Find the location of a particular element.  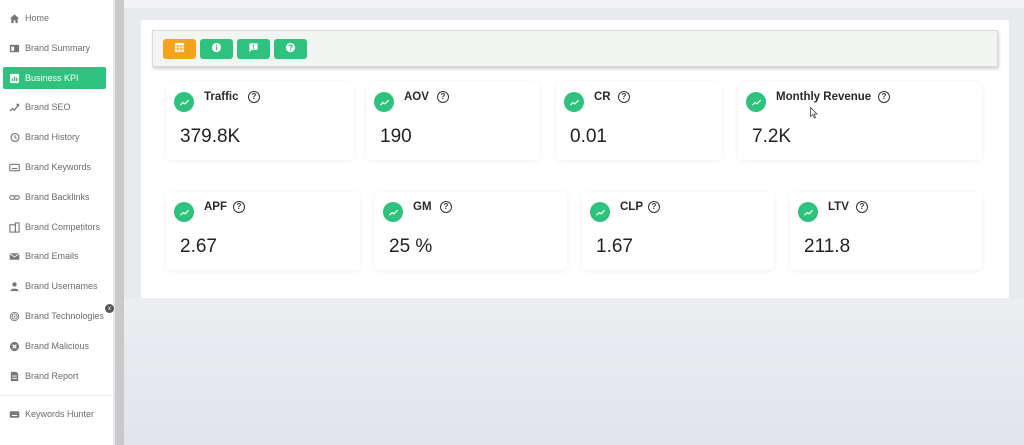

kpi-value: 1.67 is located at coordinates (614, 246).